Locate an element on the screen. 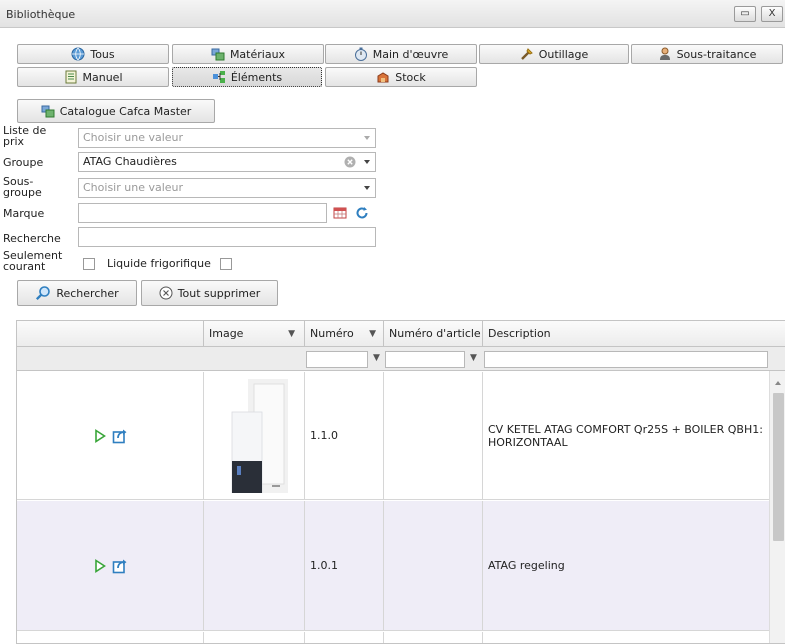 The height and width of the screenshot is (644, 785). circle-x-icon is located at coordinates (166, 293).